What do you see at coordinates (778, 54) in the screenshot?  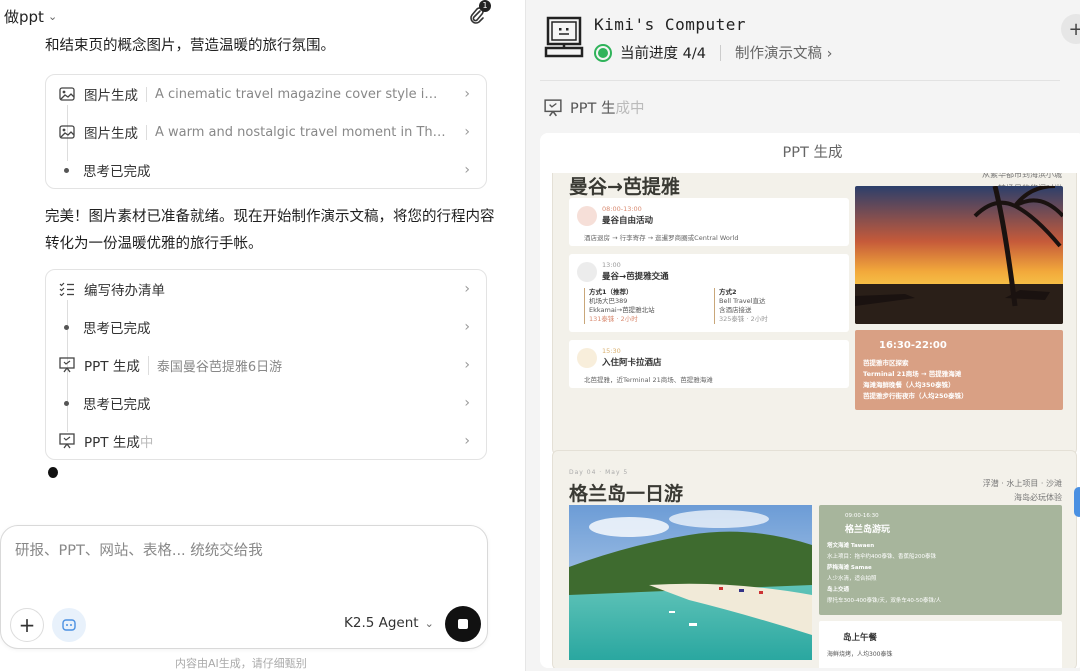 I see `current-task-label: 制作演示文稿` at bounding box center [778, 54].